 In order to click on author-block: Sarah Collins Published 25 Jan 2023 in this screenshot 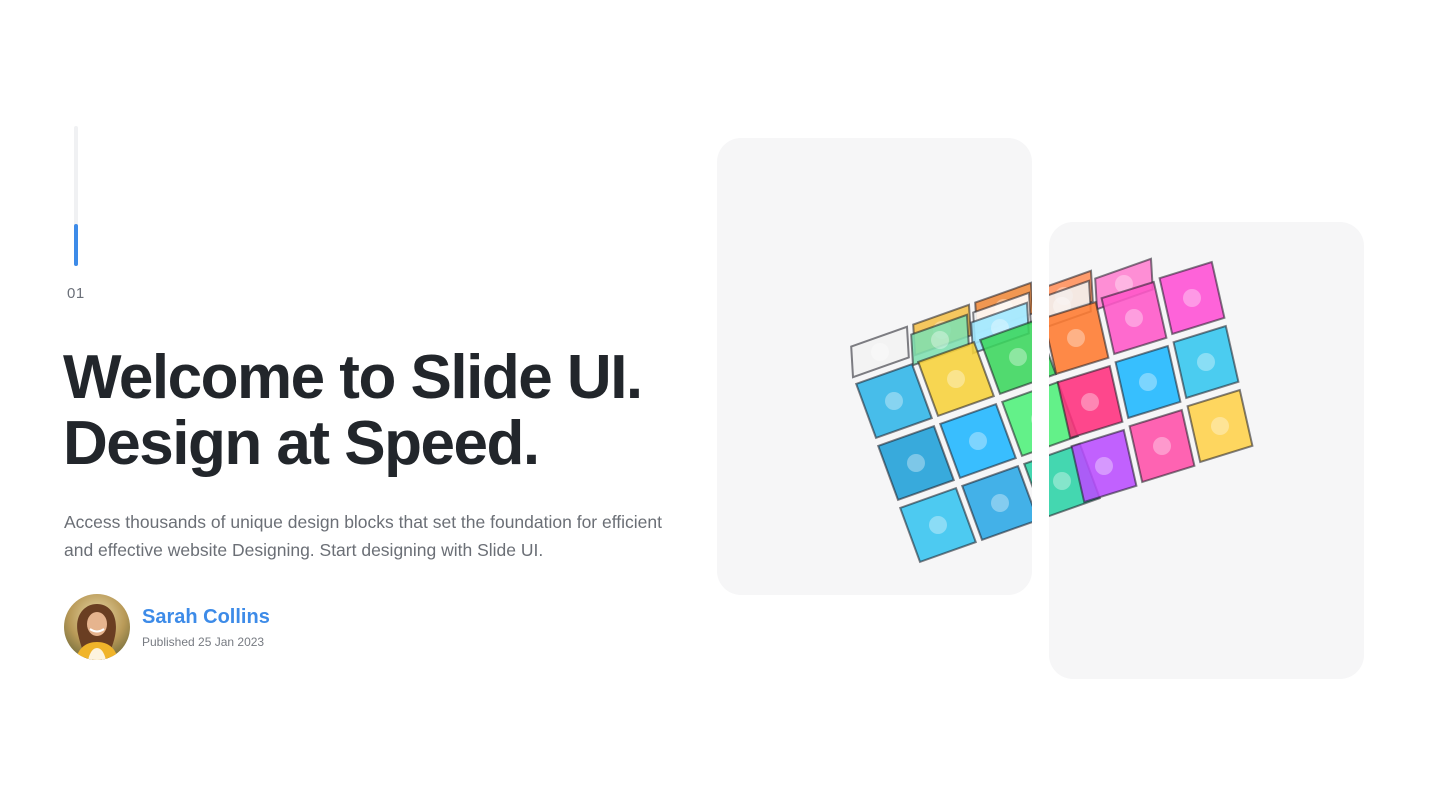, I will do `click(167, 627)`.